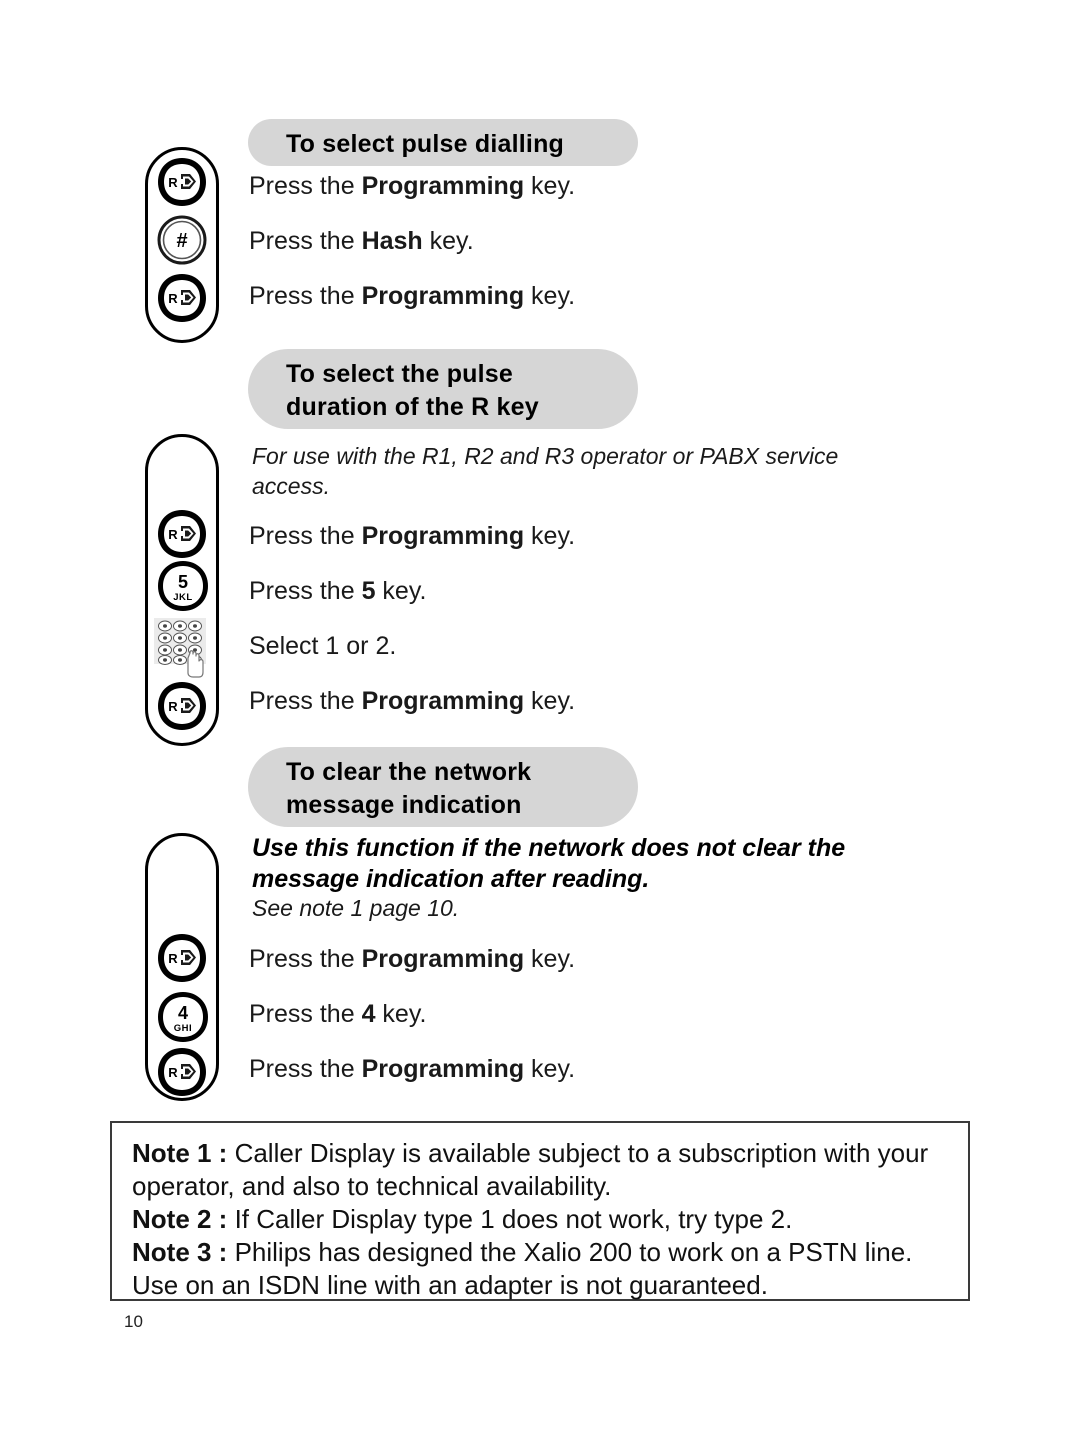 This screenshot has width=1080, height=1451. Describe the element at coordinates (404, 805) in the screenshot. I see `section-heading-line: message indication` at that location.